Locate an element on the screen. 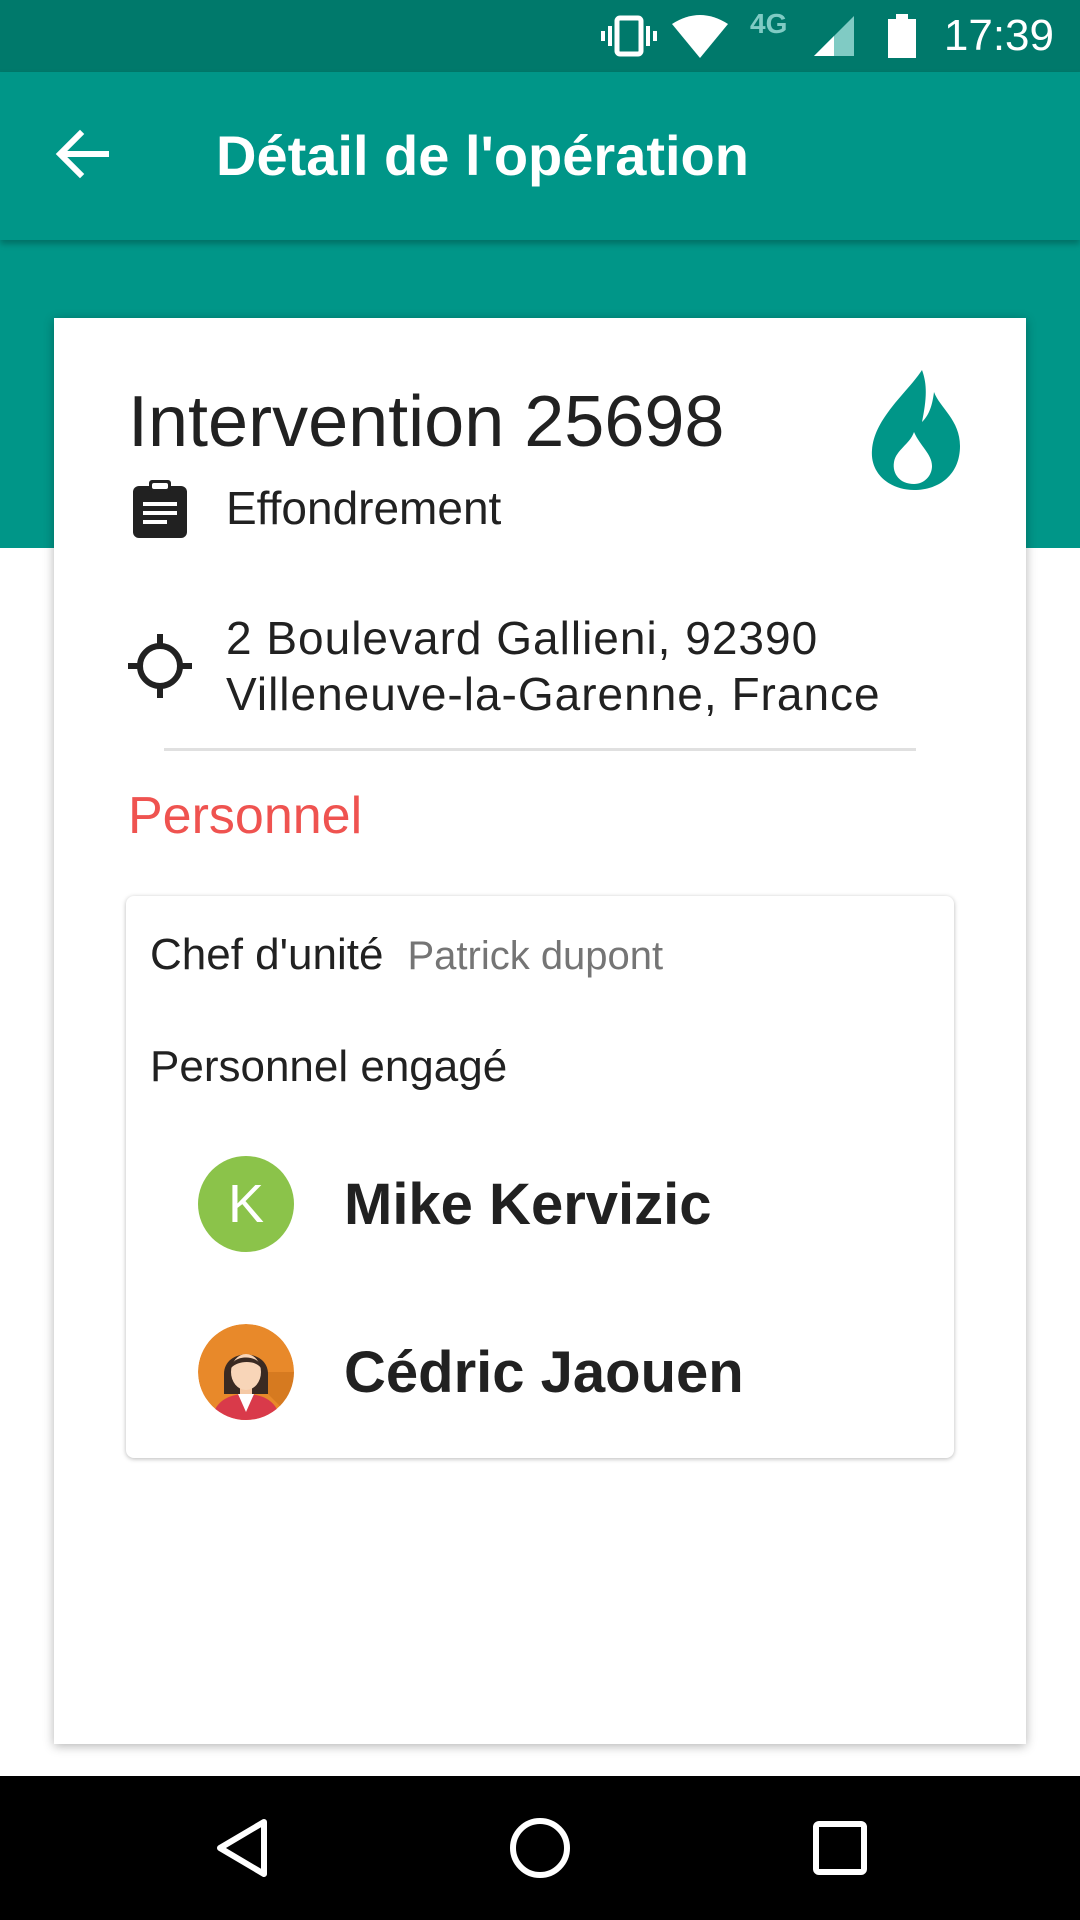 The height and width of the screenshot is (1920, 1080). engaged-personnel-label: Personnel engagé is located at coordinates (329, 1066).